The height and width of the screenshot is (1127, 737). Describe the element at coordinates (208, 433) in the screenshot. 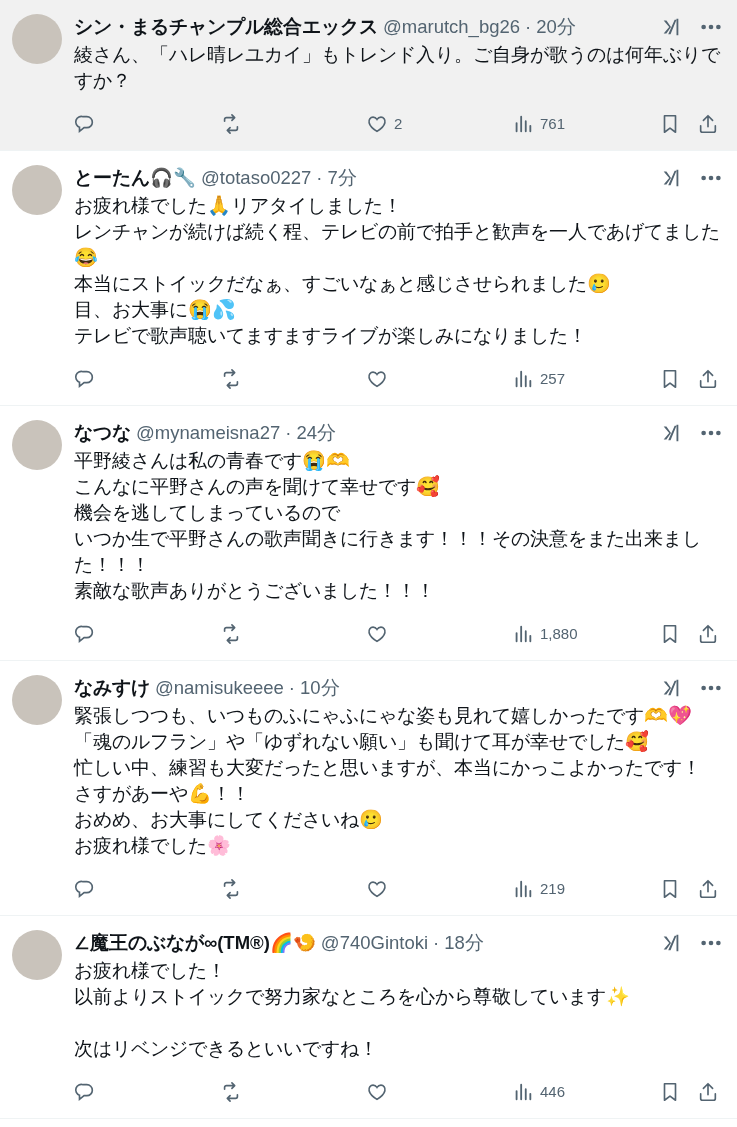

I see `user-handle: @mynameisna27` at that location.